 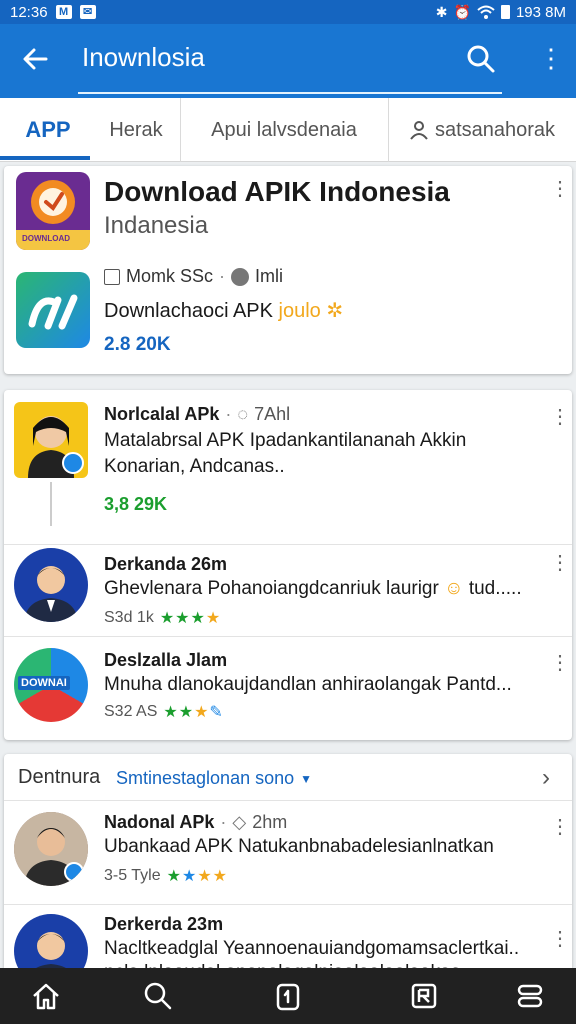 I want to click on alarm-icon: ⏰, so click(x=462, y=11).